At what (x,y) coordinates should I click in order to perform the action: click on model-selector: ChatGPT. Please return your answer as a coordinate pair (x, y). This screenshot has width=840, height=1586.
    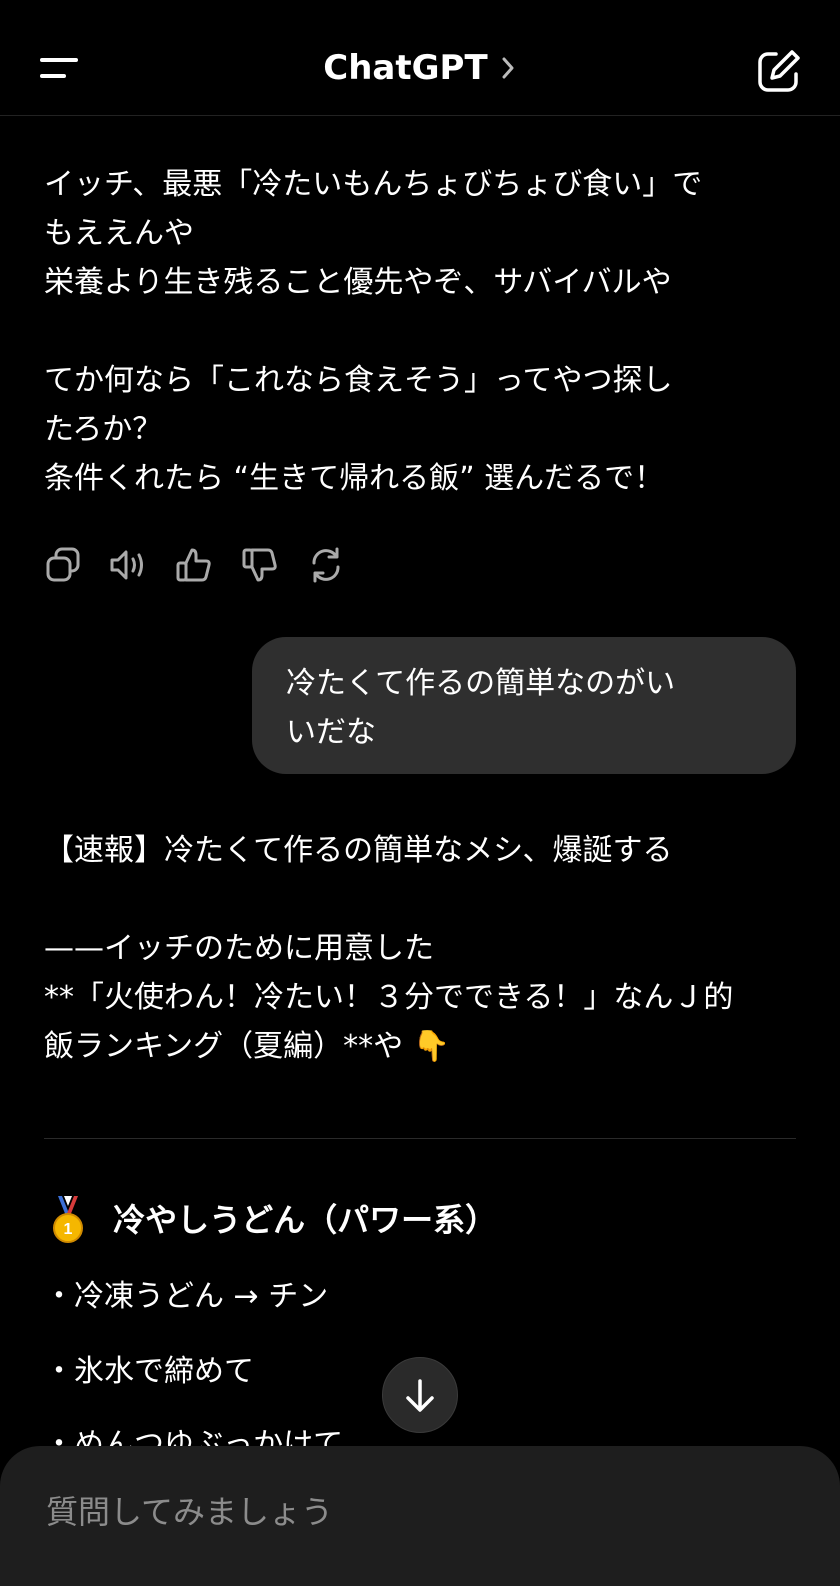
    Looking at the image, I should click on (420, 68).